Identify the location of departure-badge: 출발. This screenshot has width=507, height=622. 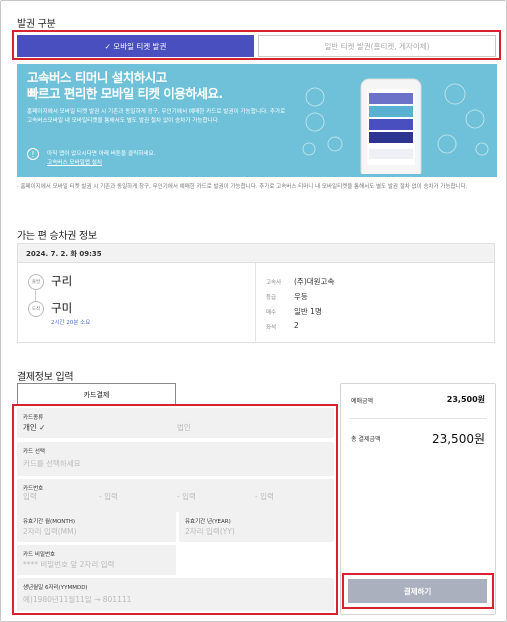
(36, 282).